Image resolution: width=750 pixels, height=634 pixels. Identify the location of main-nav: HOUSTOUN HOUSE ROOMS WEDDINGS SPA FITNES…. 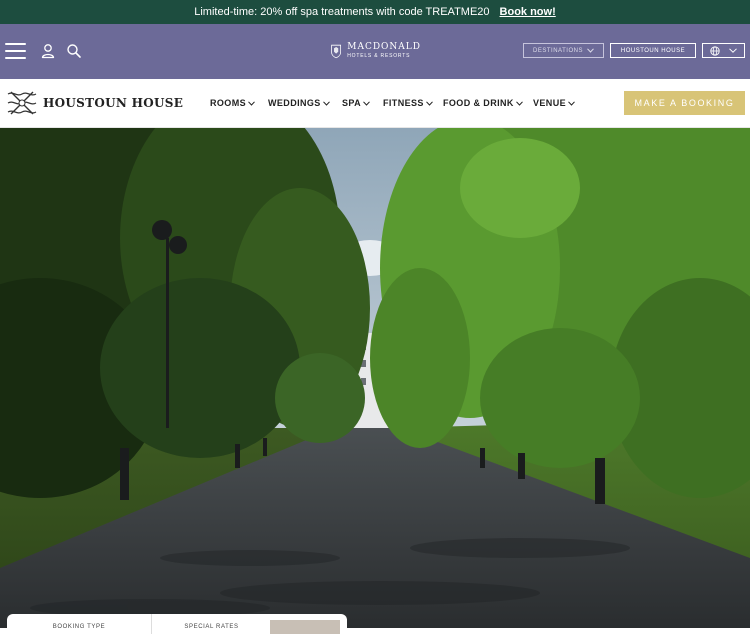
(375, 103).